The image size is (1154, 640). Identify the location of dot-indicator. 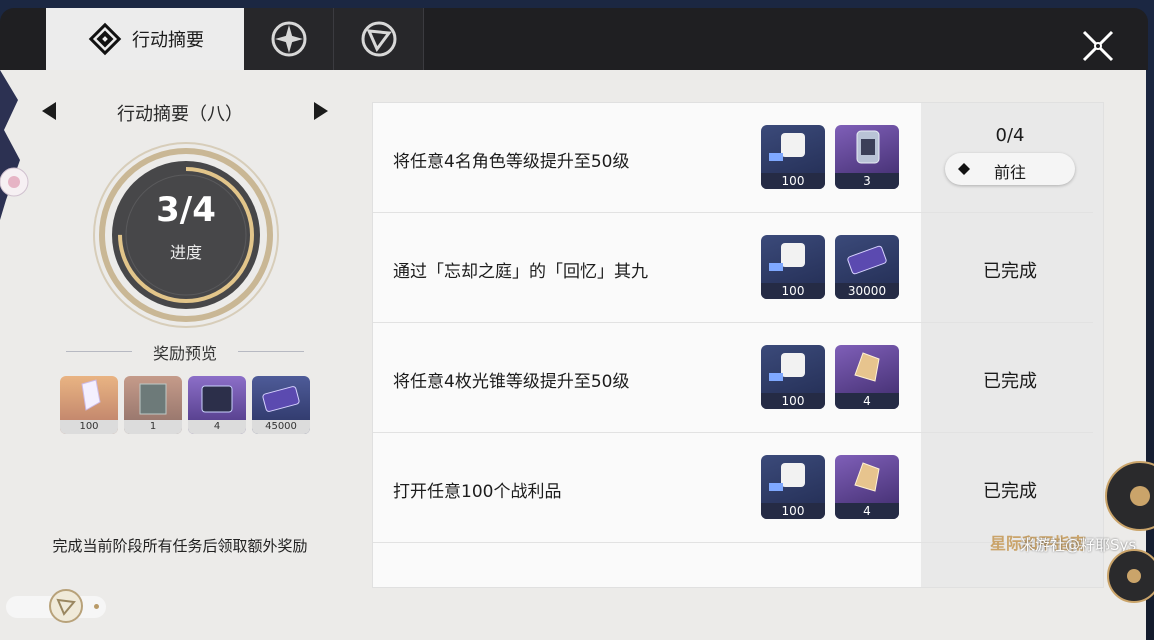
(96, 606).